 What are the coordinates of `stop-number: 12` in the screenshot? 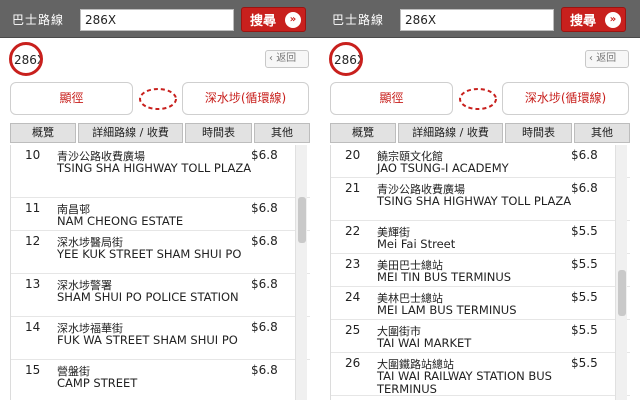 It's located at (33, 241).